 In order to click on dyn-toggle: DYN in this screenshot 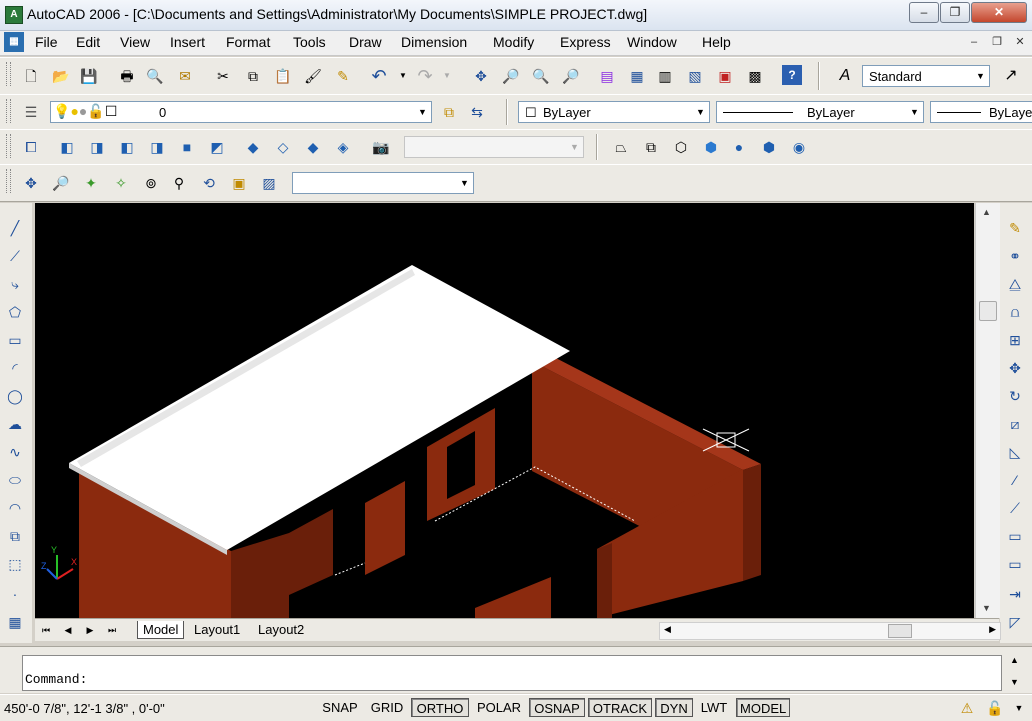, I will do `click(674, 707)`.